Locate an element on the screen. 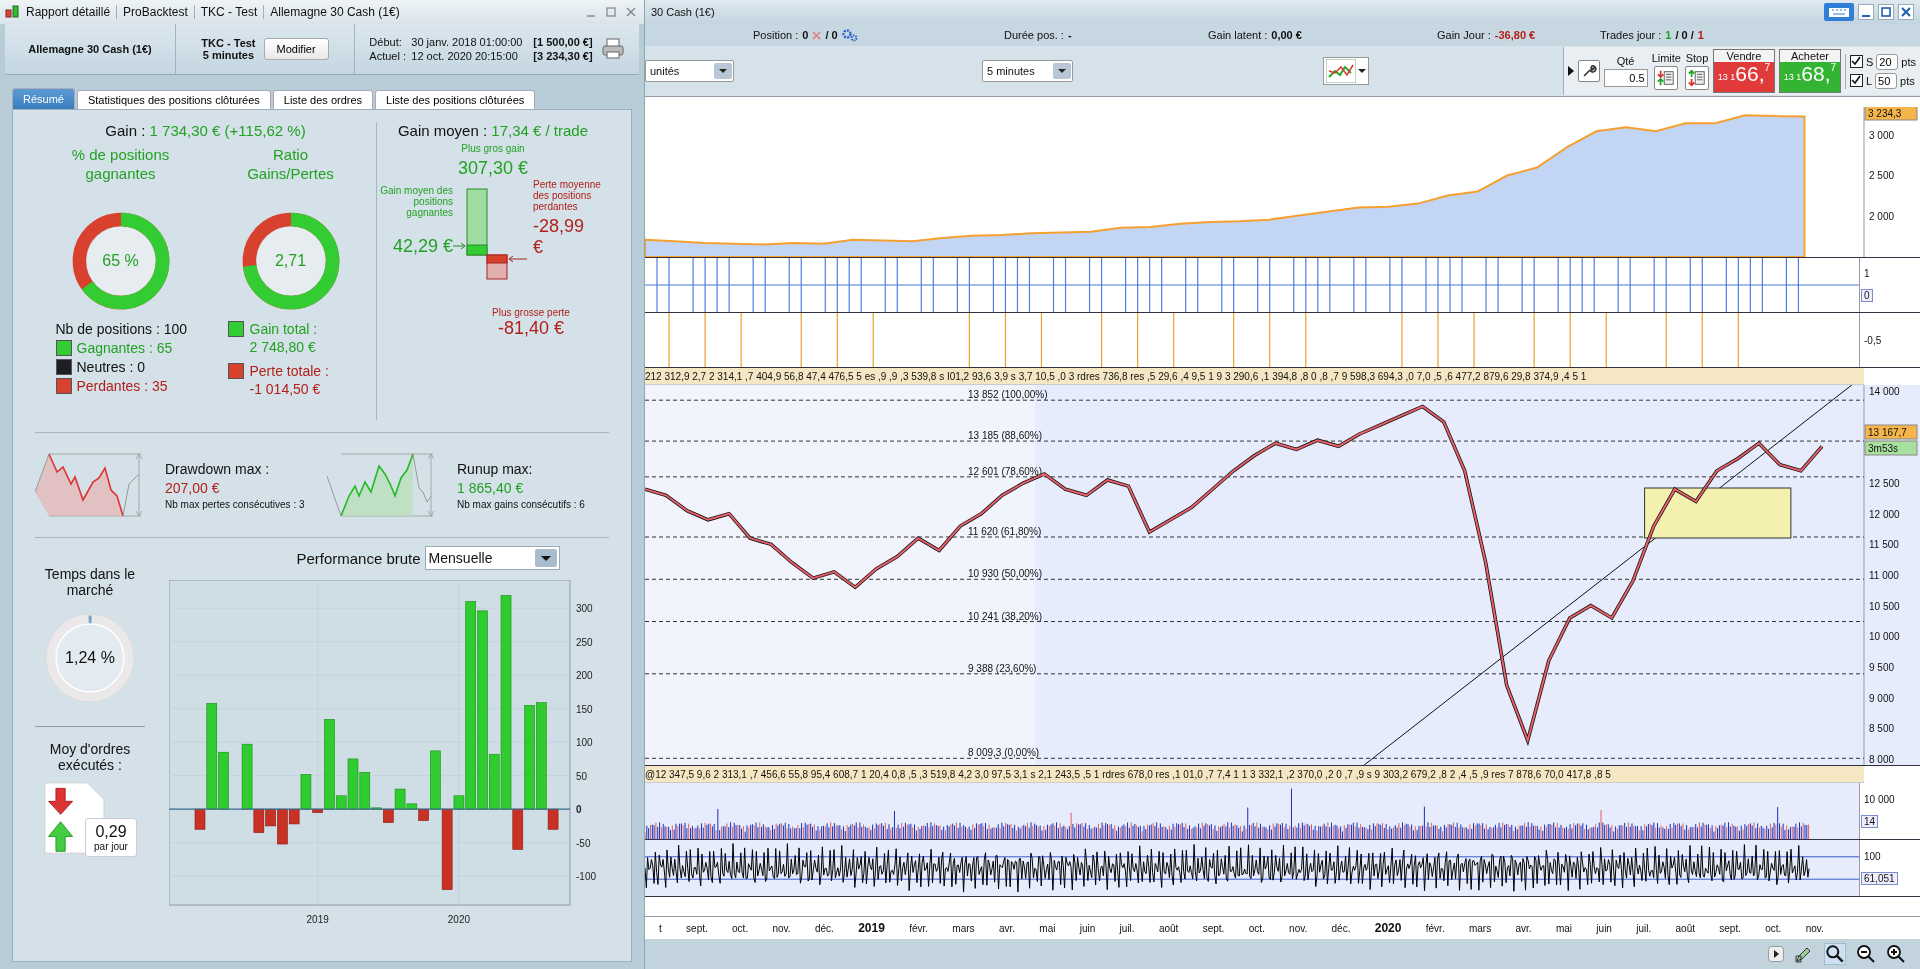 Image resolution: width=1920 pixels, height=969 pixels. orders-title: Moy d'ordres exécutés : is located at coordinates (90, 757).